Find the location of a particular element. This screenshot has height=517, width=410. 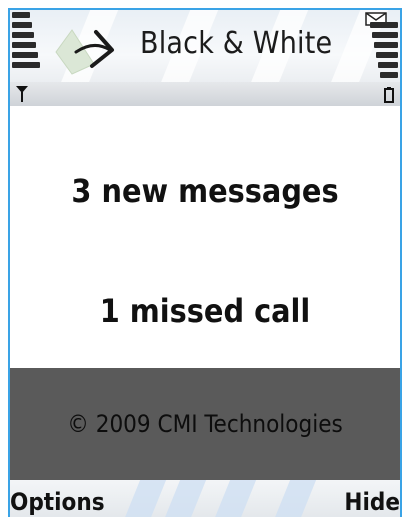

options-softkey: Options is located at coordinates (57, 502).